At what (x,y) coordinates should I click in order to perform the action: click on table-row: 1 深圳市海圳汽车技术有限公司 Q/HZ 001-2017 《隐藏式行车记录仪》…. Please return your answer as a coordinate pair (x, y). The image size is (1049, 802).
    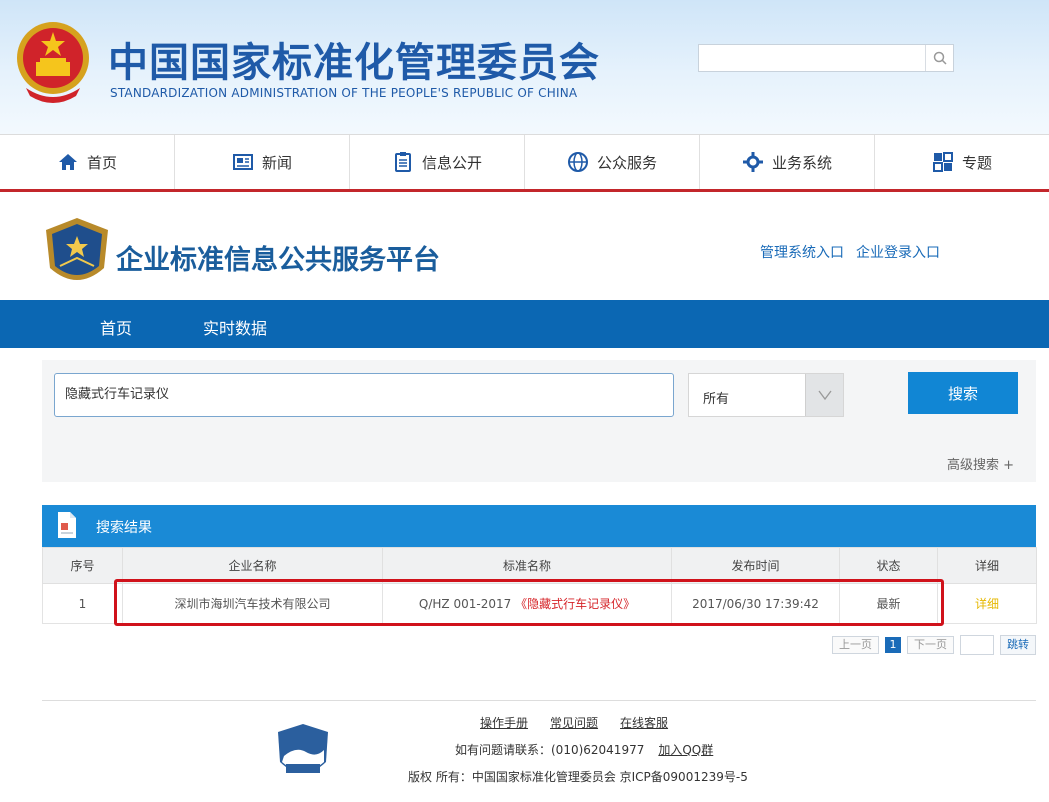
    Looking at the image, I should click on (539, 603).